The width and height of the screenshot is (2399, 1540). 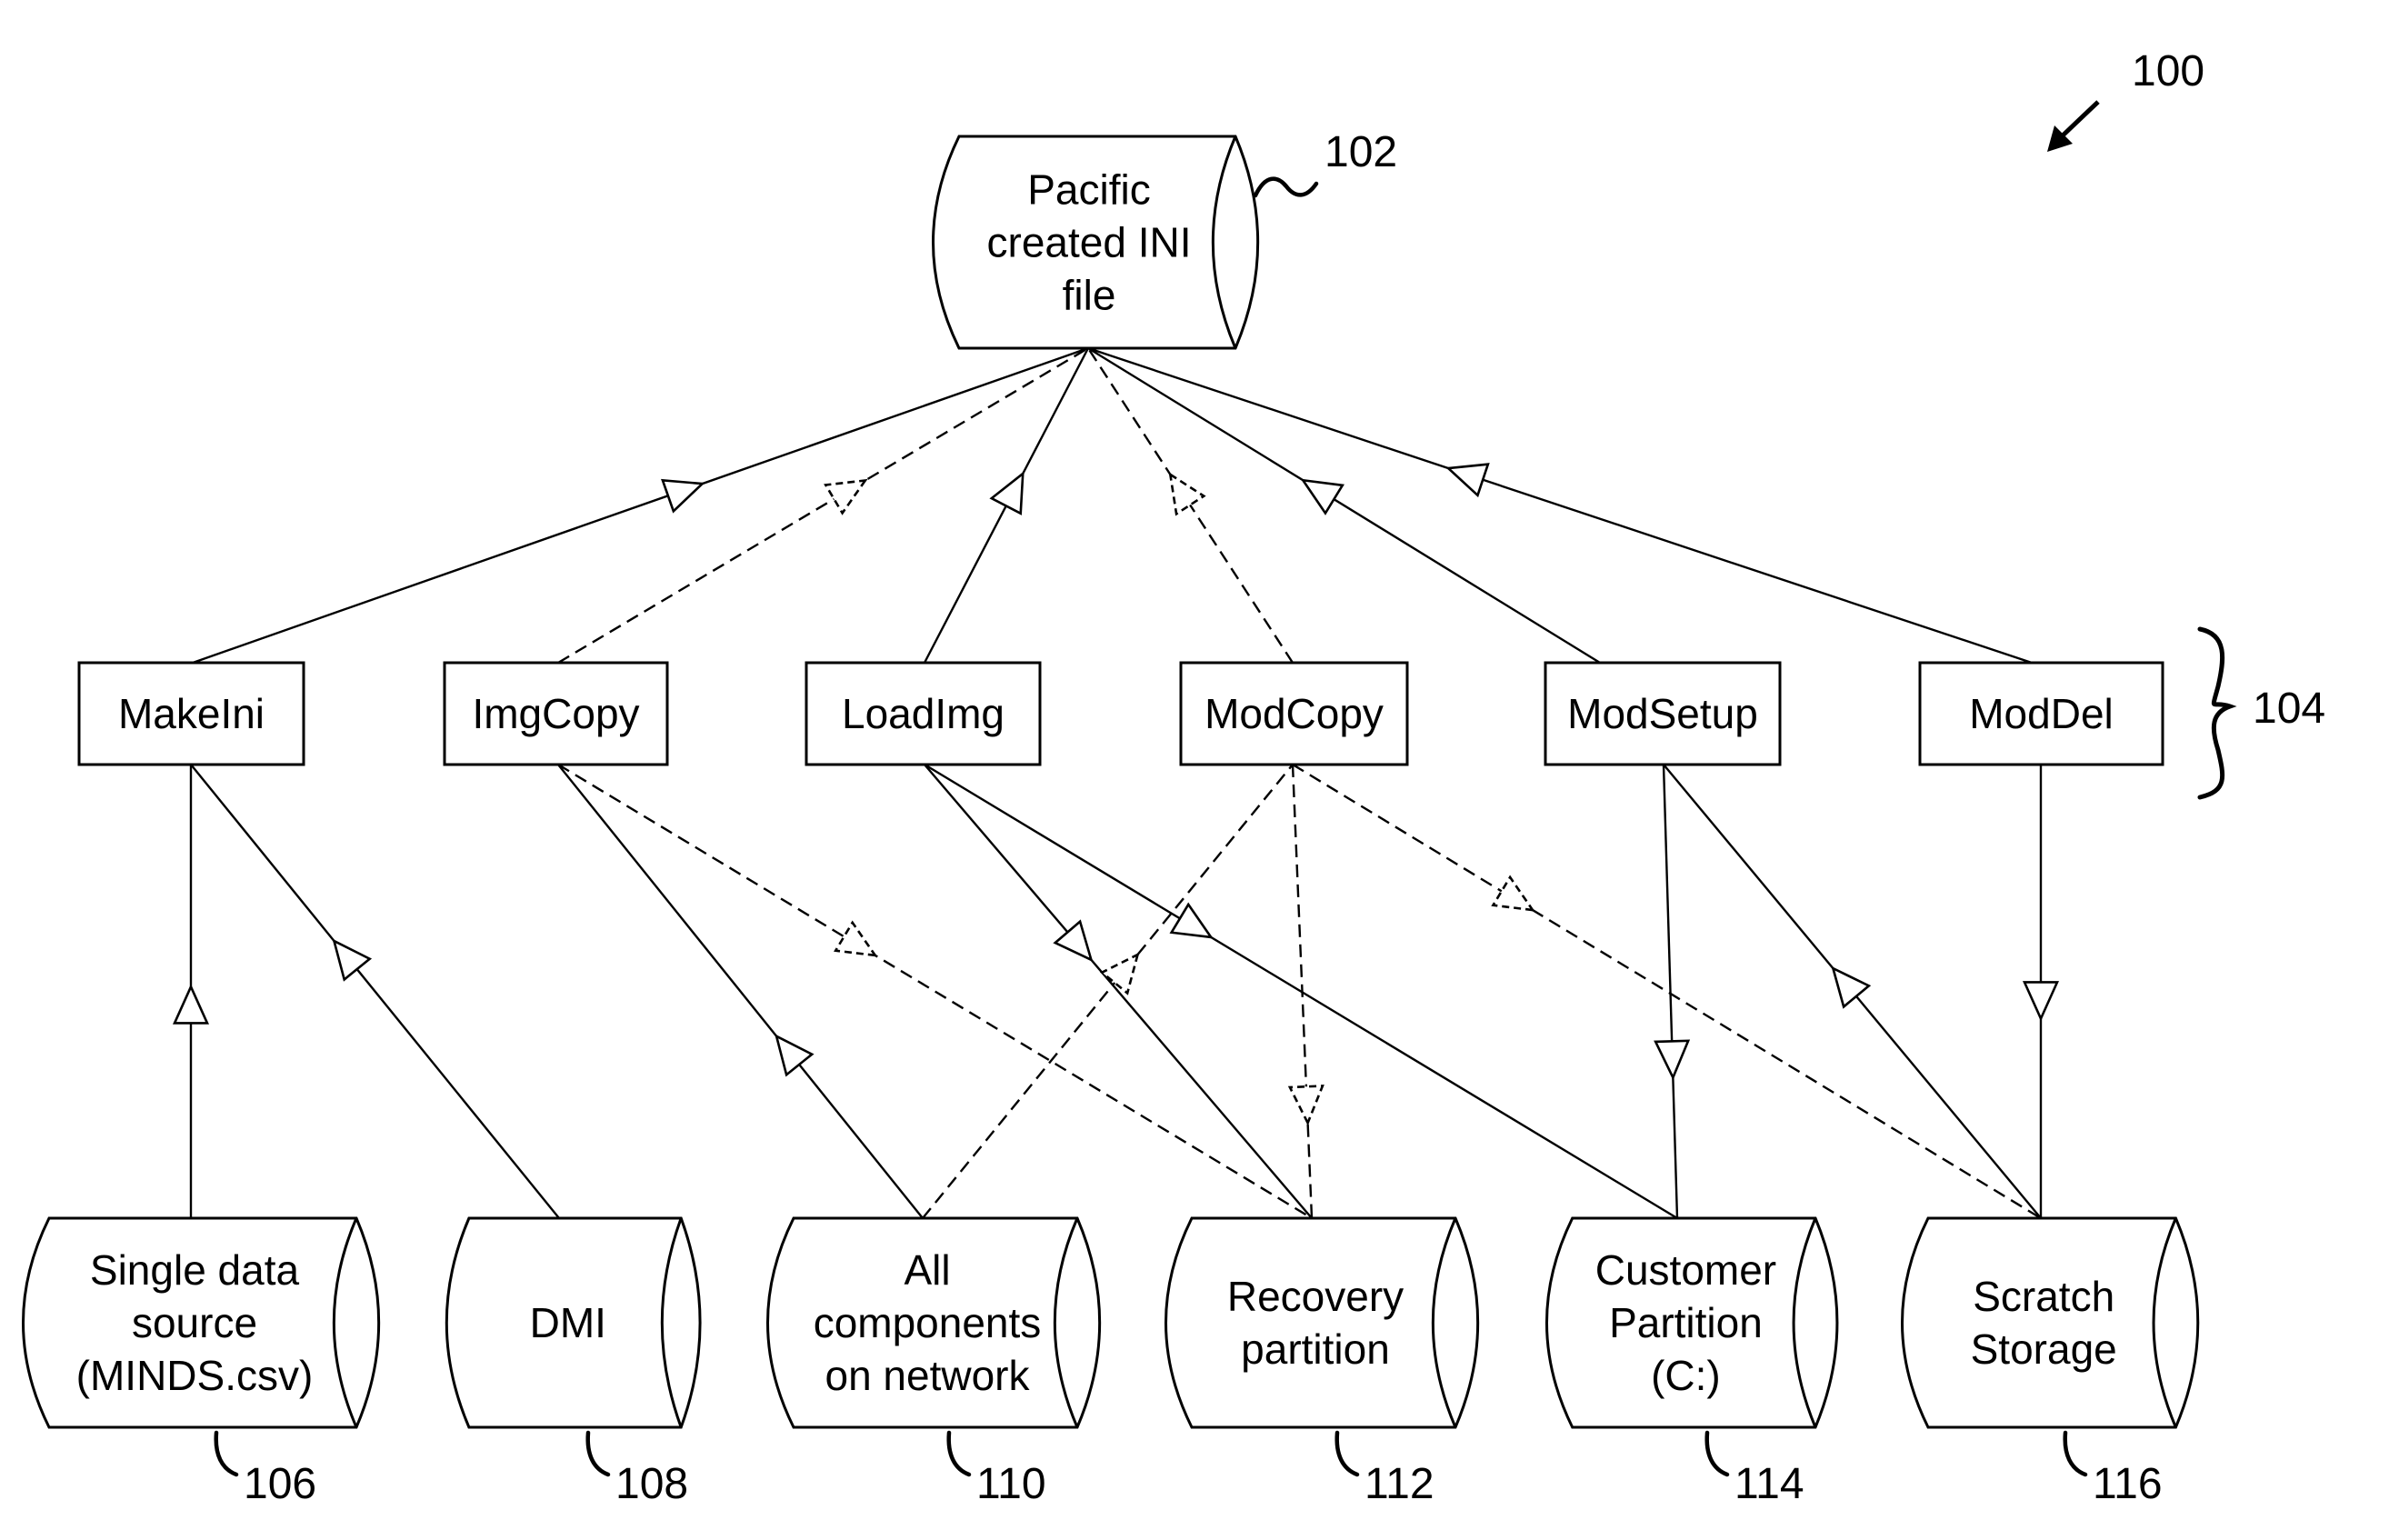 I want to click on edge-loadimg-to-ini, so click(x=1007, y=506).